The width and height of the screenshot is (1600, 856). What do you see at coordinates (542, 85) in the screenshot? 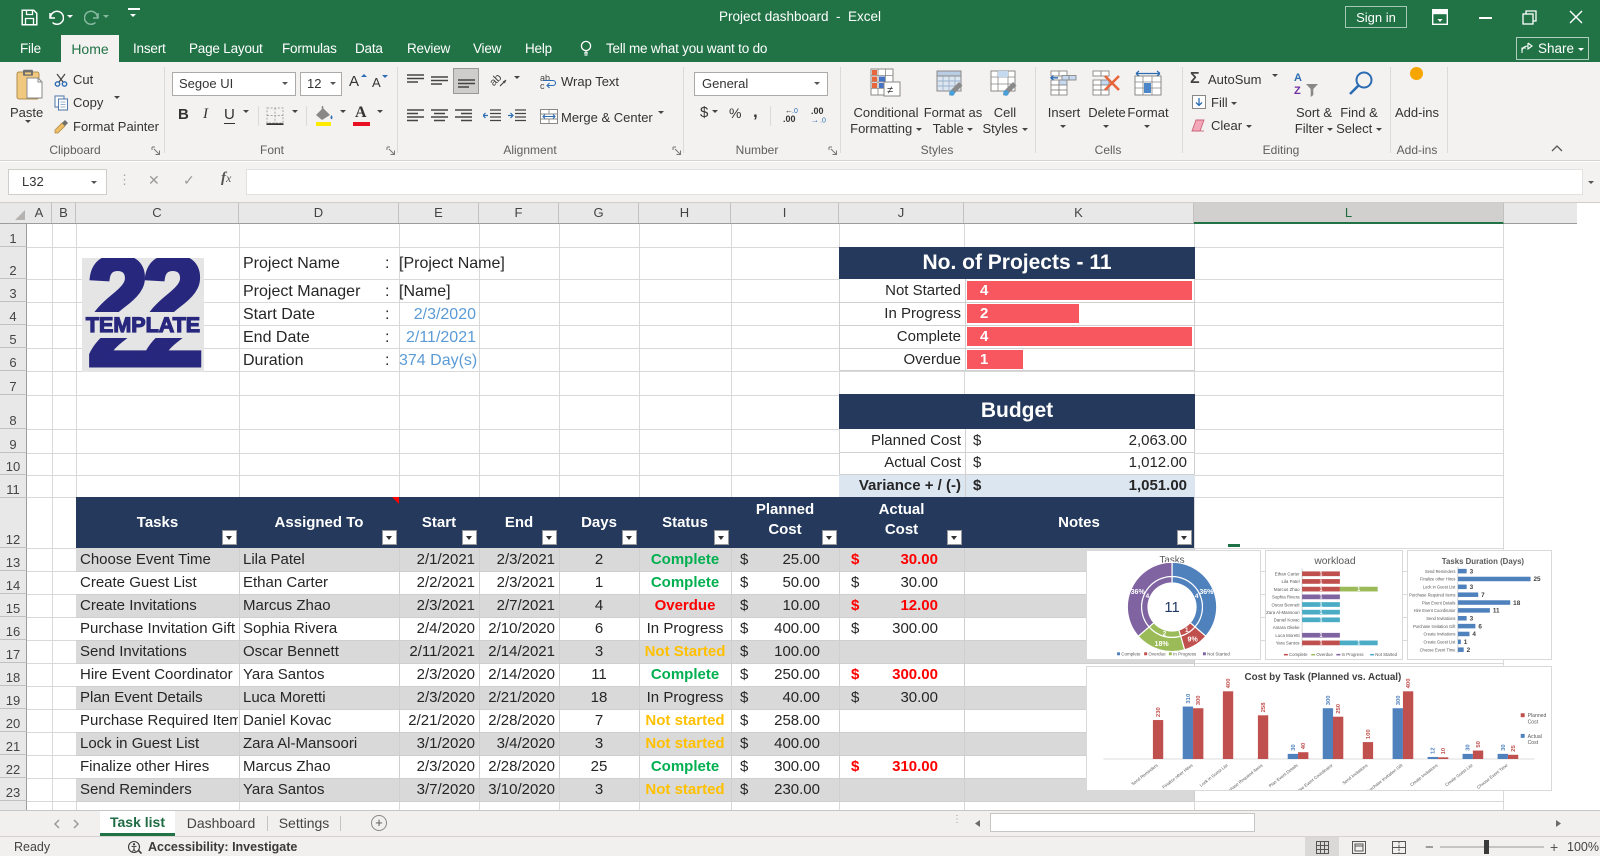
I see `svg-text: c` at bounding box center [542, 85].